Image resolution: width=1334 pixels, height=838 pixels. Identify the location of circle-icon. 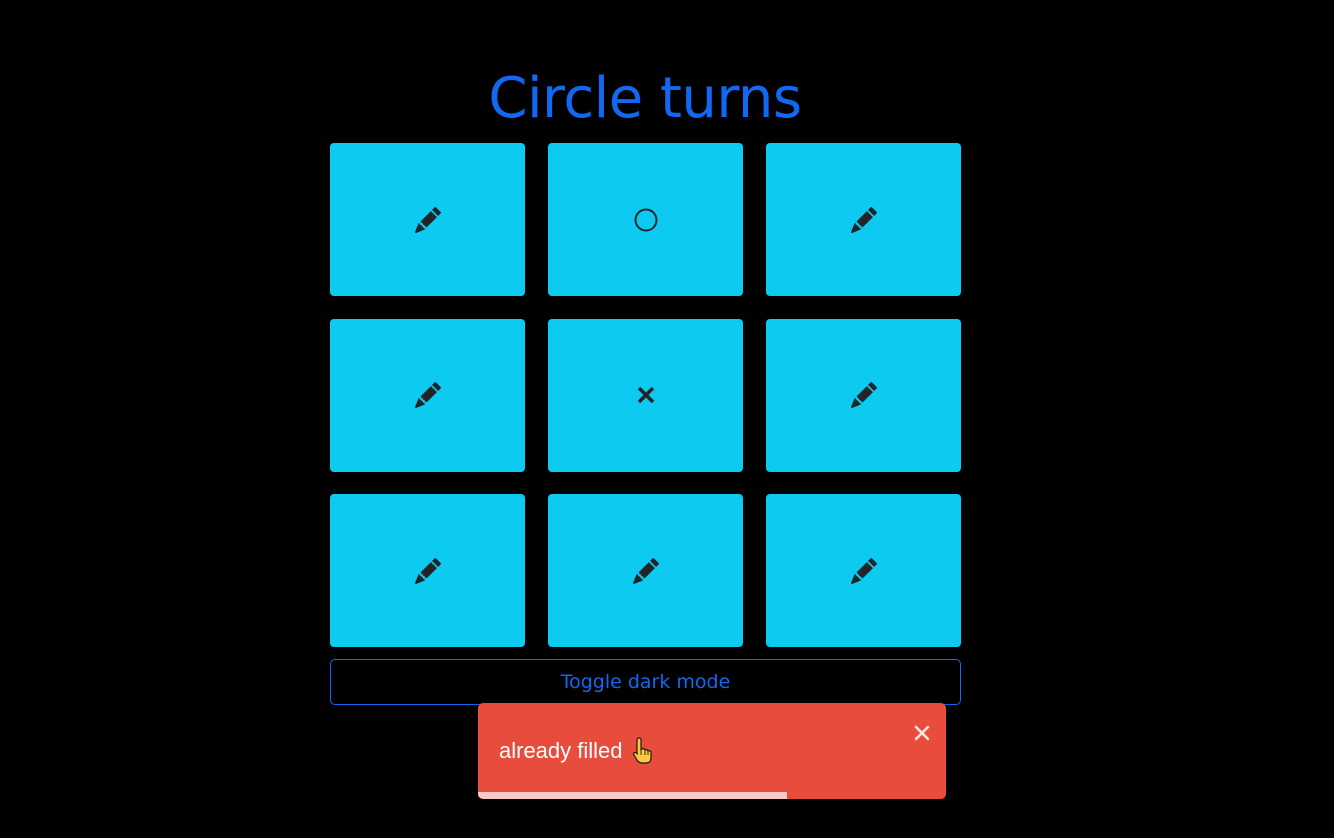
(646, 220).